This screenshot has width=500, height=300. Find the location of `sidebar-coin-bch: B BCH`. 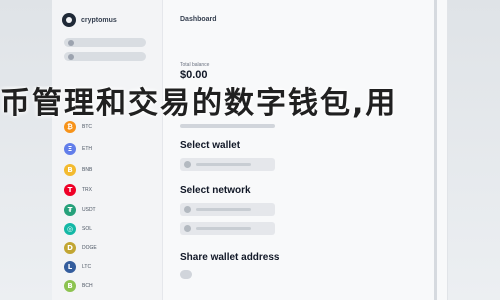

sidebar-coin-bch: B BCH is located at coordinates (78, 286).